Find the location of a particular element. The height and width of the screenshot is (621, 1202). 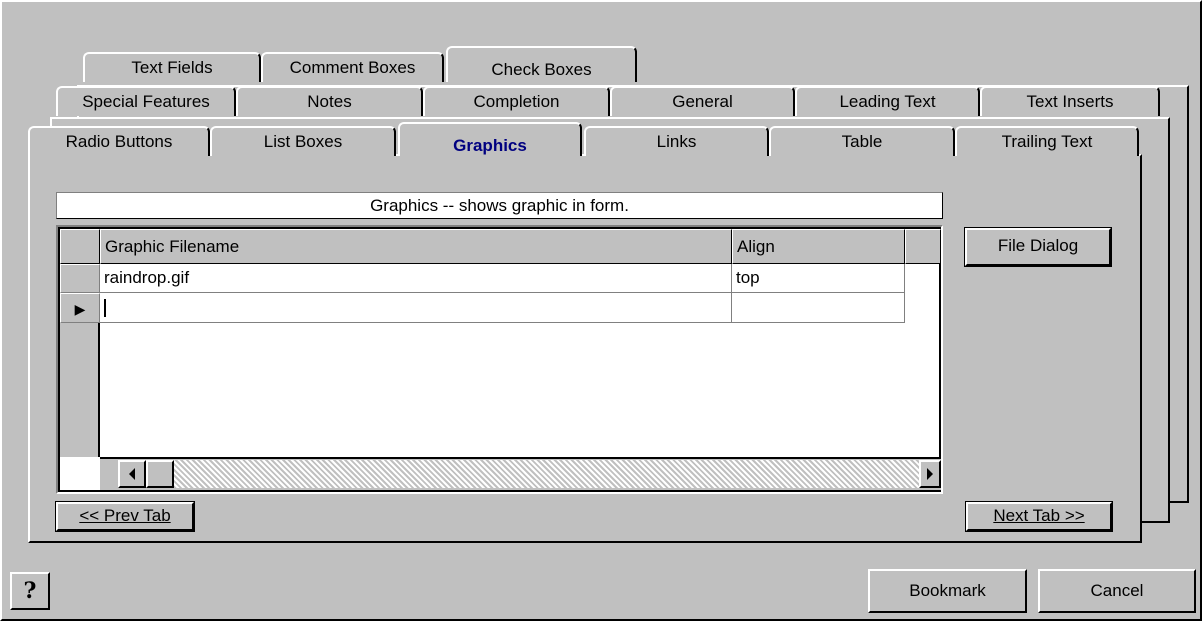

prev-tab-button: << Prev Tab is located at coordinates (125, 516).